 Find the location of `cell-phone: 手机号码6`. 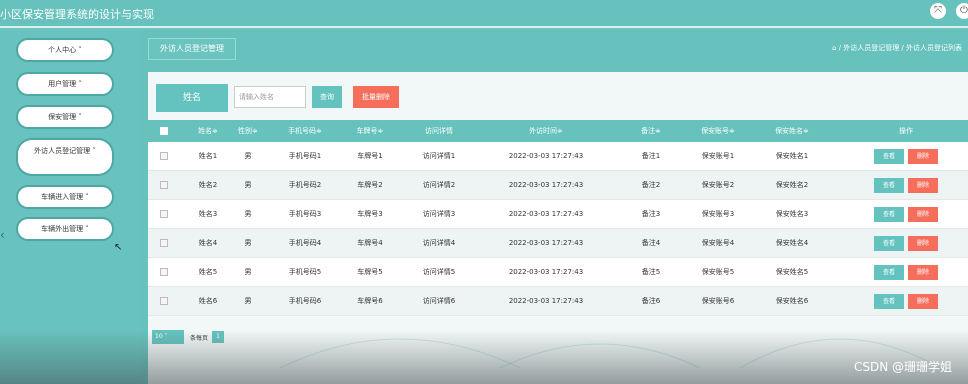

cell-phone: 手机号码6 is located at coordinates (305, 301).